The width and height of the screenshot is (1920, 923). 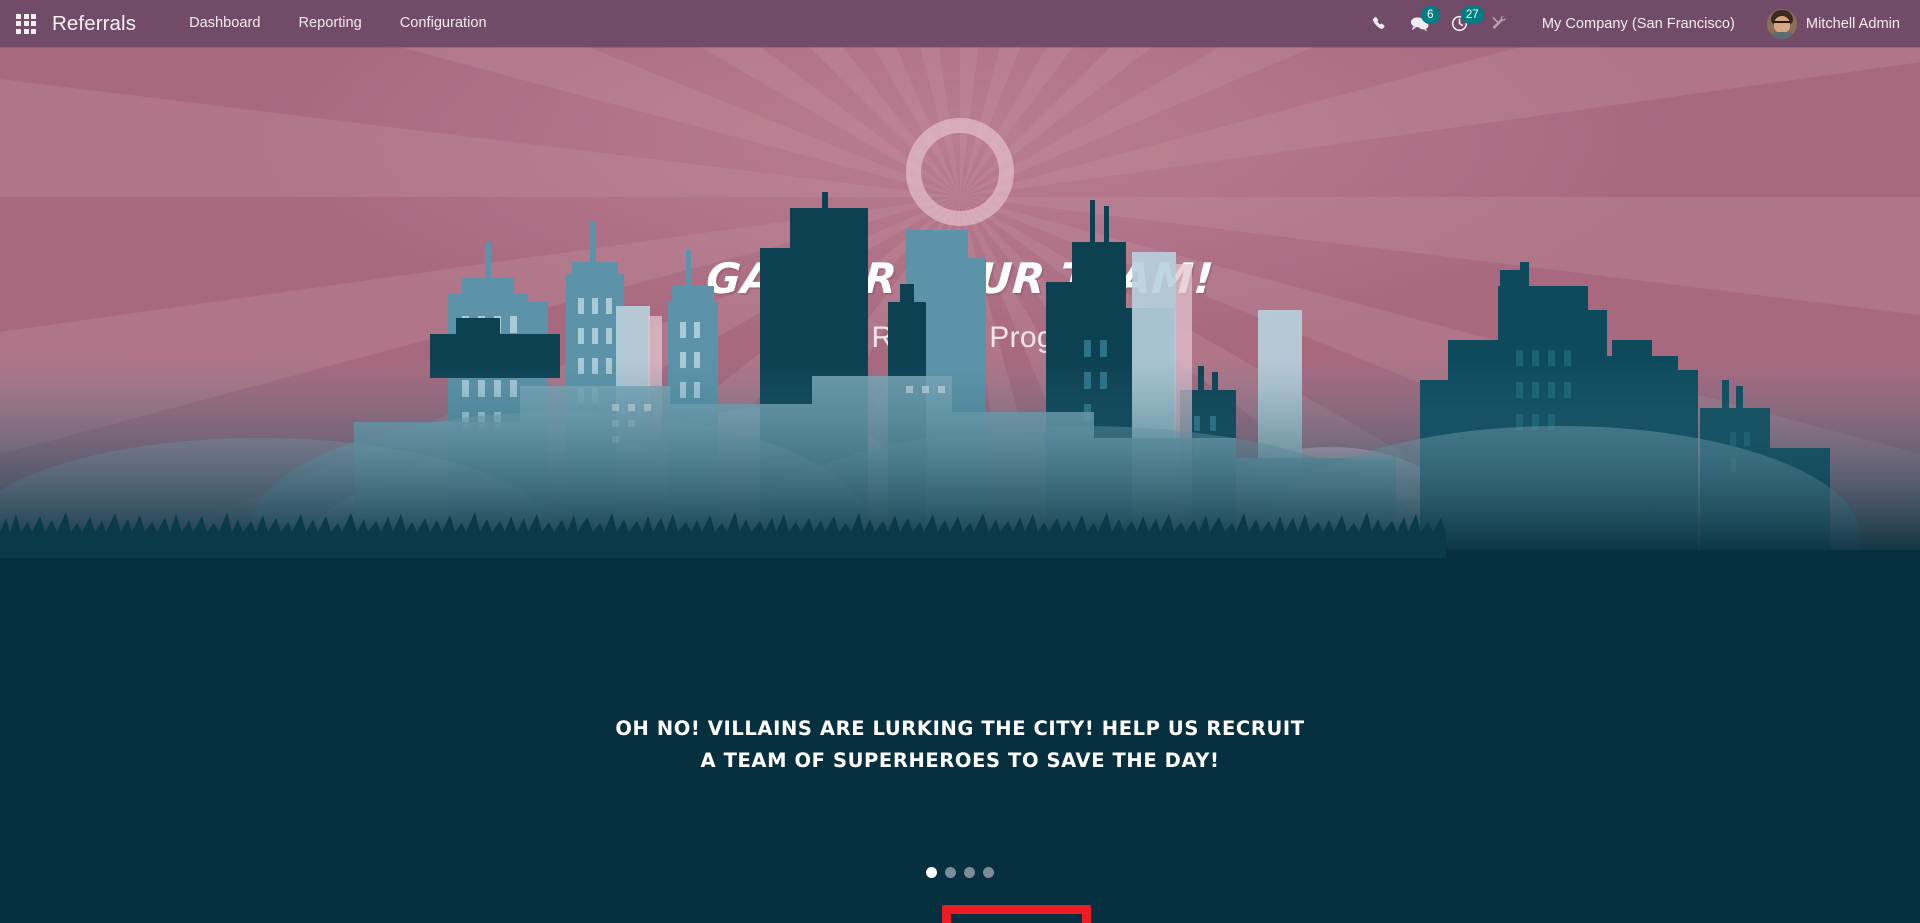 I want to click on app-brand-referrals: Referrals, so click(x=94, y=24).